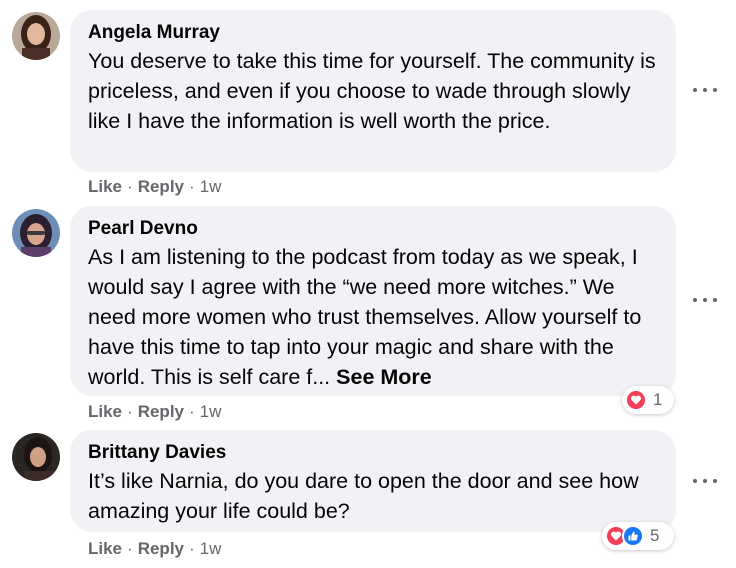 The width and height of the screenshot is (736, 568). What do you see at coordinates (658, 399) in the screenshot?
I see `reaction-count: 1` at bounding box center [658, 399].